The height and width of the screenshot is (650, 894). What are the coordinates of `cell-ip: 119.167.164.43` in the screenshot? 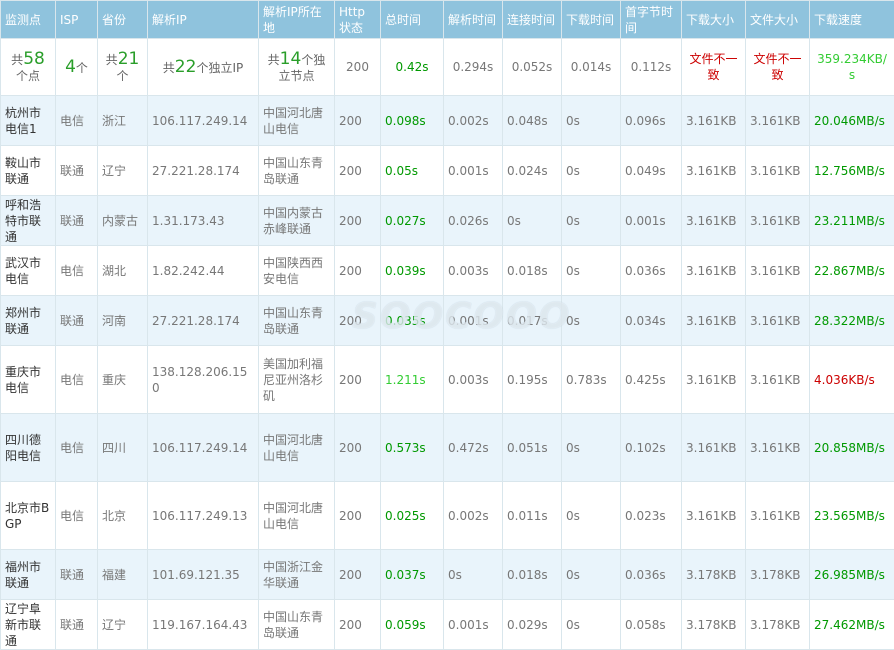 It's located at (203, 625).